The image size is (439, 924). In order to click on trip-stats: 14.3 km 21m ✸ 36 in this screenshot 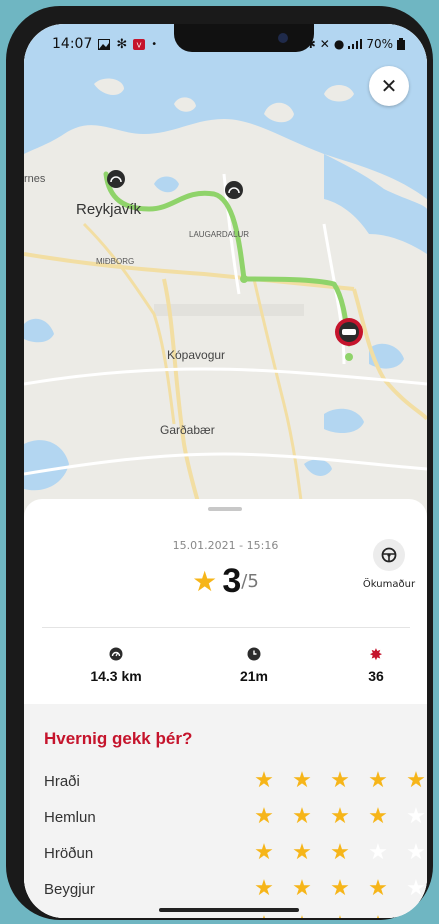, I will do `click(225, 669)`.